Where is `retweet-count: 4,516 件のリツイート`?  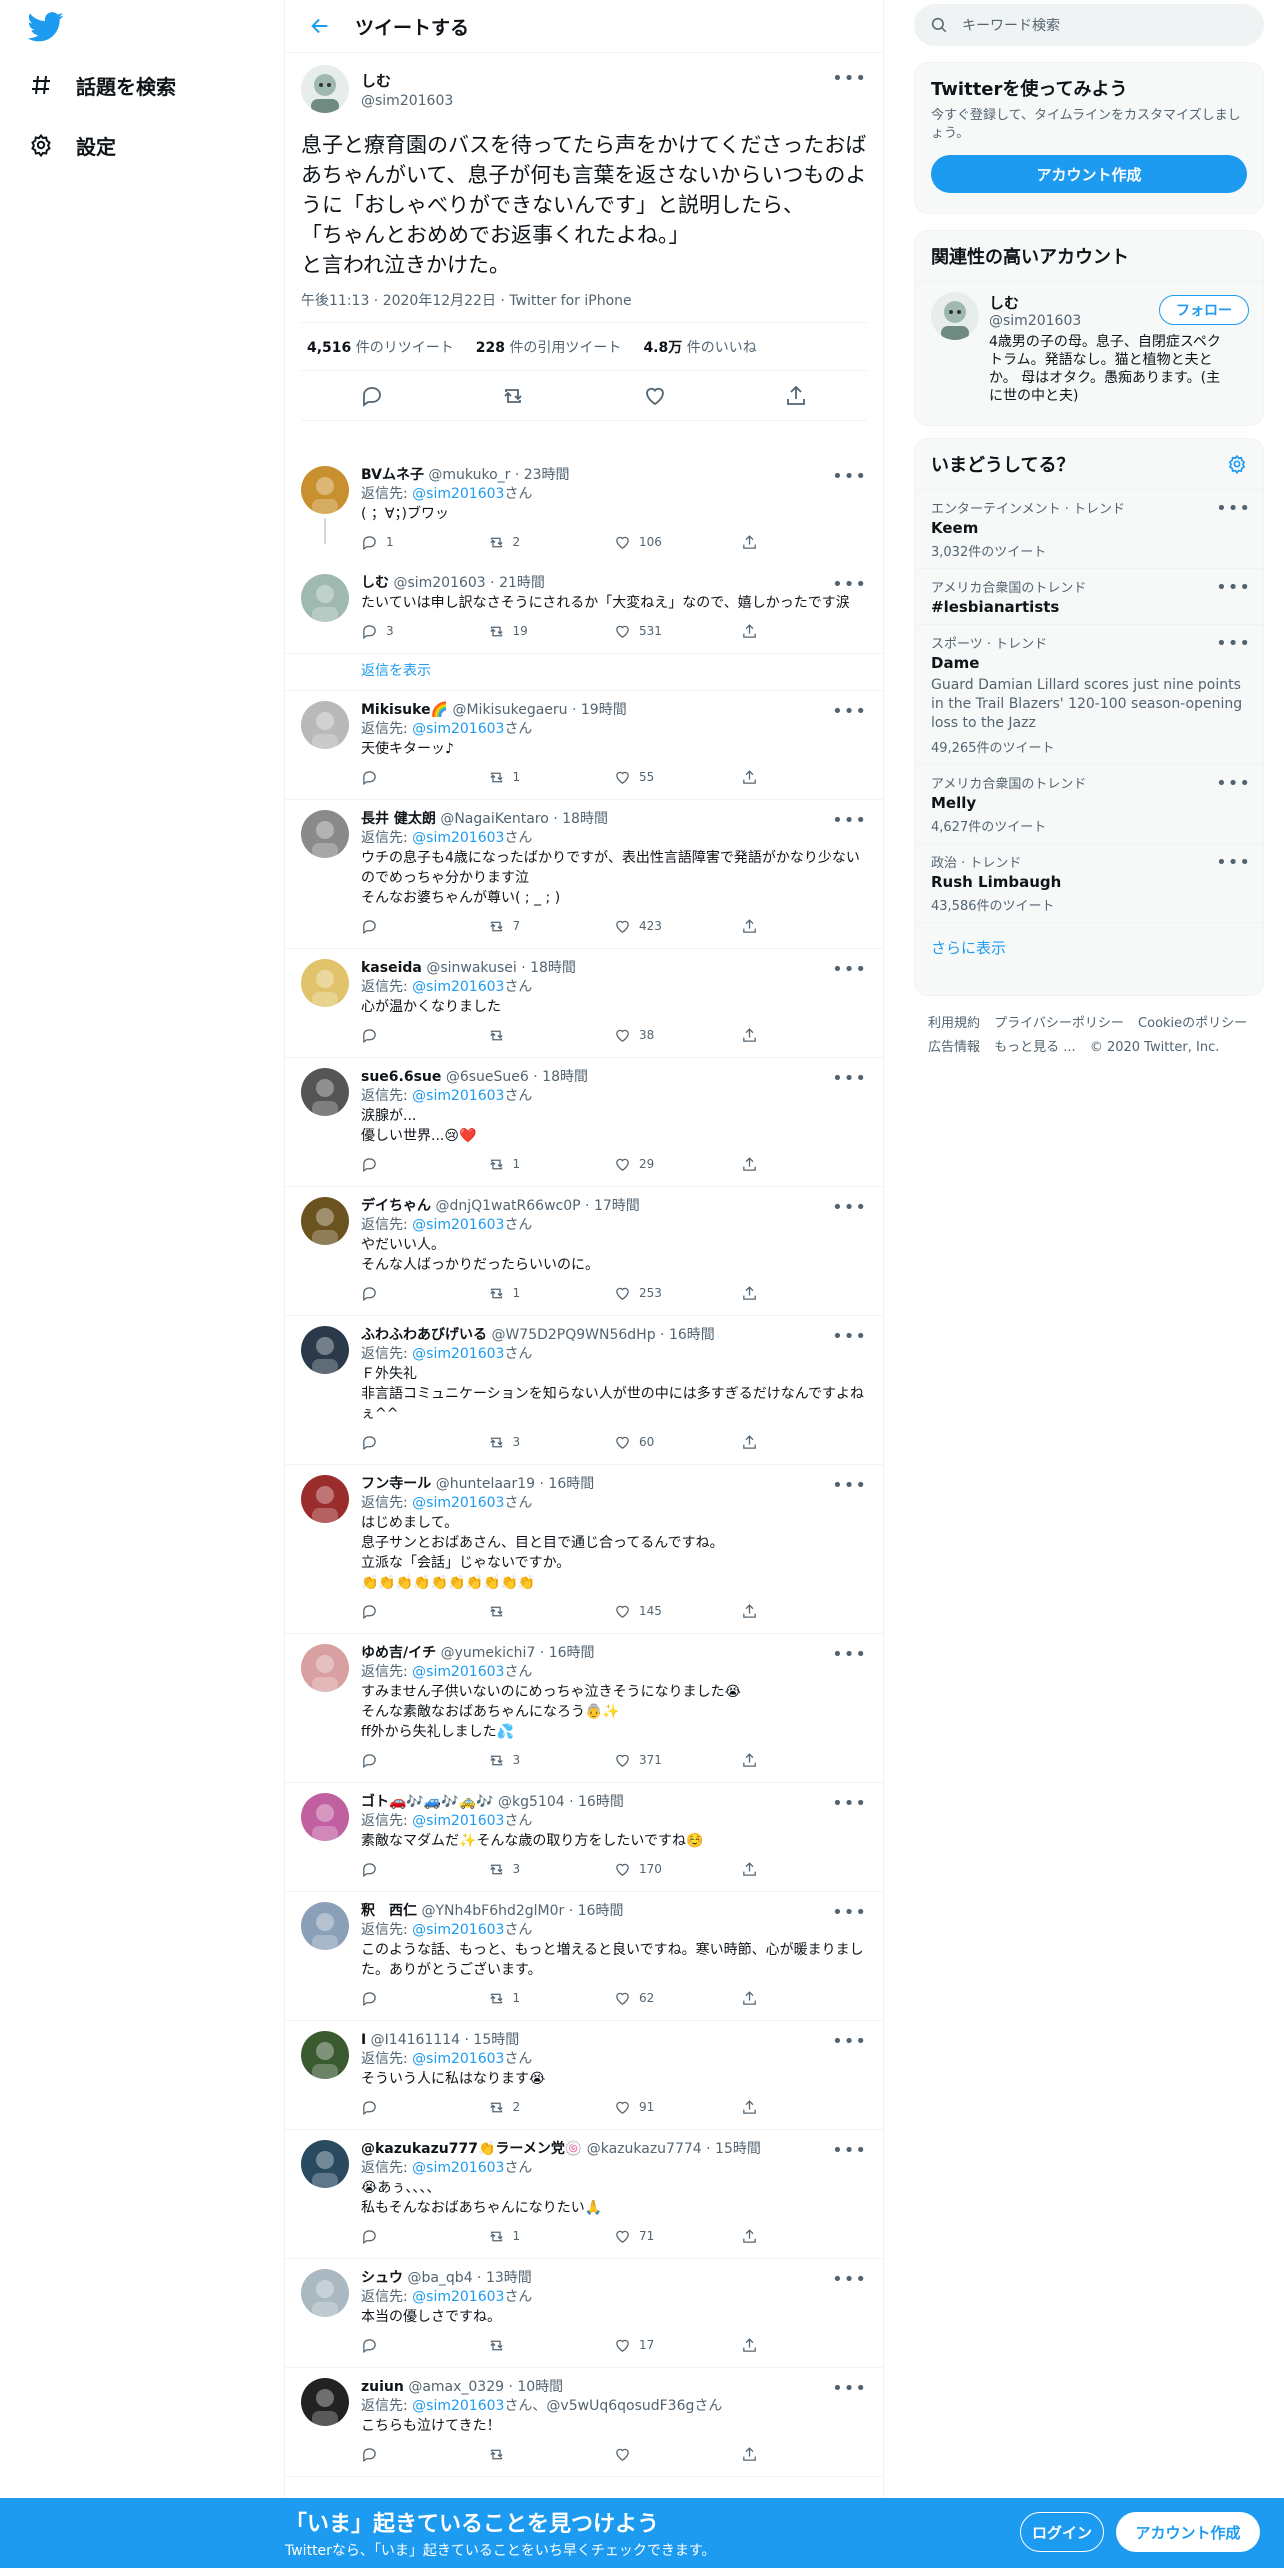
retweet-count: 4,516 件のリツイート is located at coordinates (380, 347).